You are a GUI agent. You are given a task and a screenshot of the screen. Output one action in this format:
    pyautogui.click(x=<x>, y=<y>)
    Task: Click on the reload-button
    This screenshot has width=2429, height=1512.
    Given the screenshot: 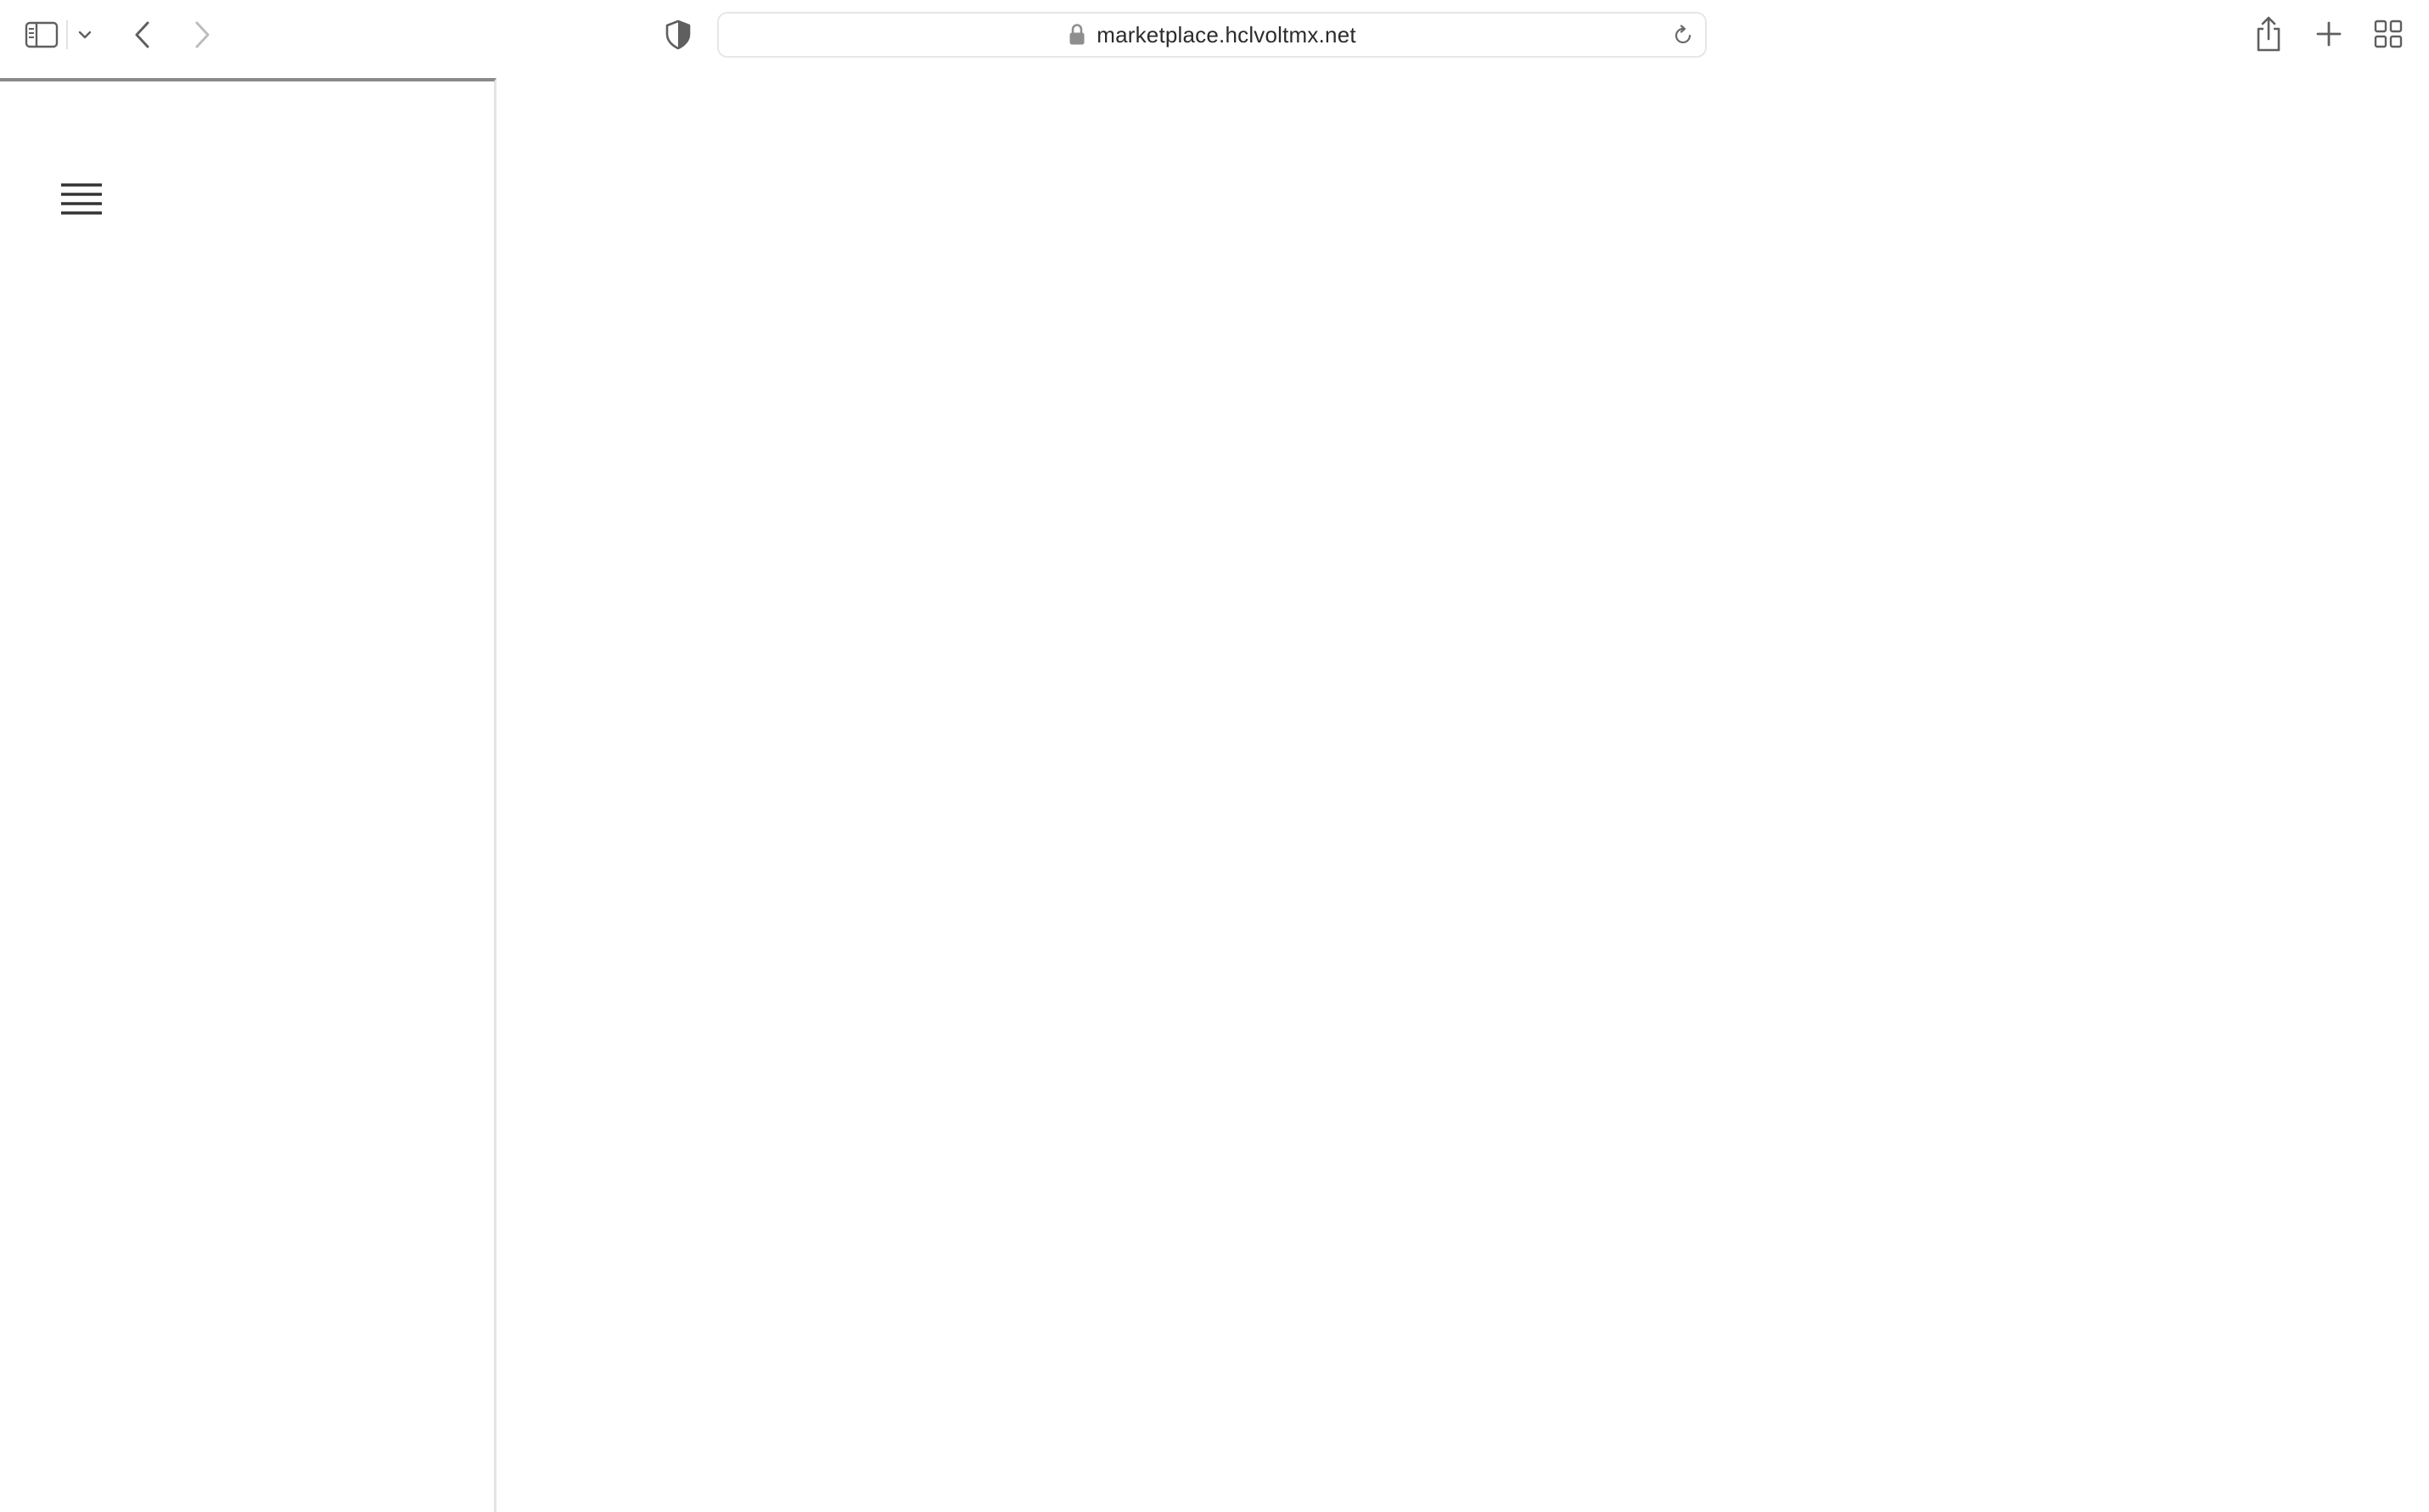 What is the action you would take?
    pyautogui.click(x=1683, y=35)
    